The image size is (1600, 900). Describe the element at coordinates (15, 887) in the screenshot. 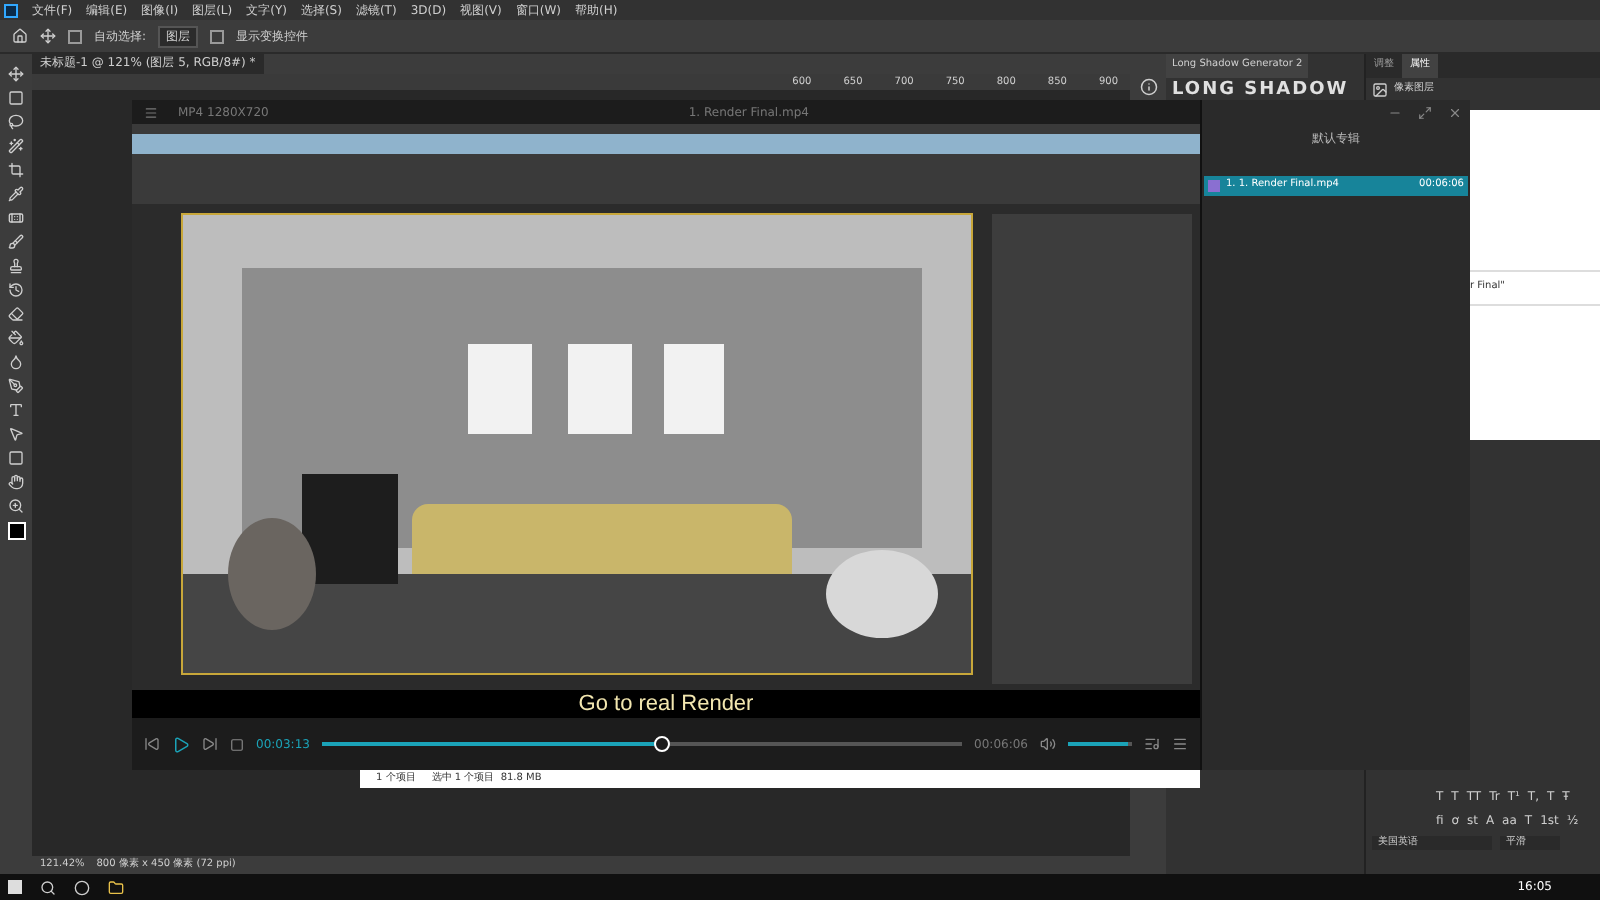

I see `start-icon` at that location.